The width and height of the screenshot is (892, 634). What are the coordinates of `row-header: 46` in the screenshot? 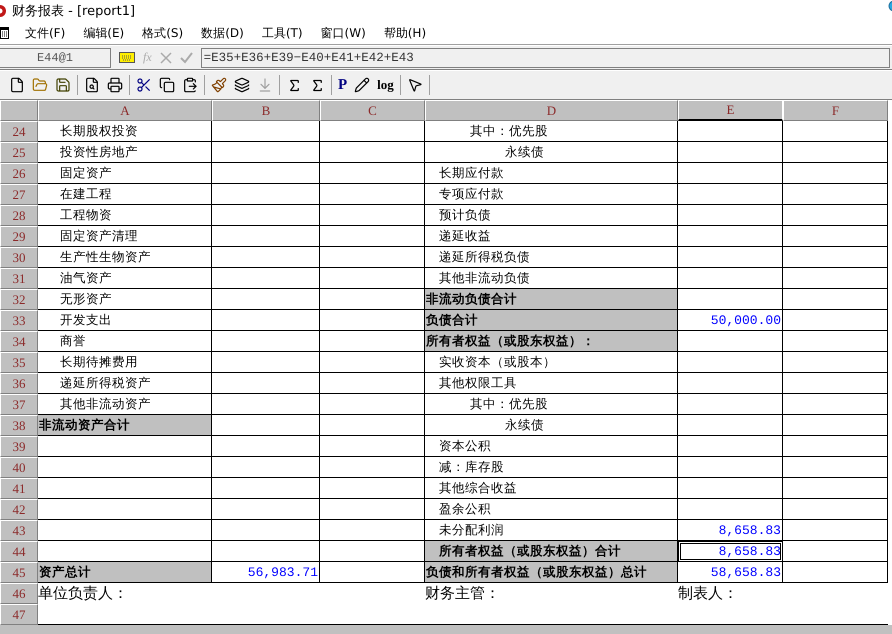 It's located at (19, 593).